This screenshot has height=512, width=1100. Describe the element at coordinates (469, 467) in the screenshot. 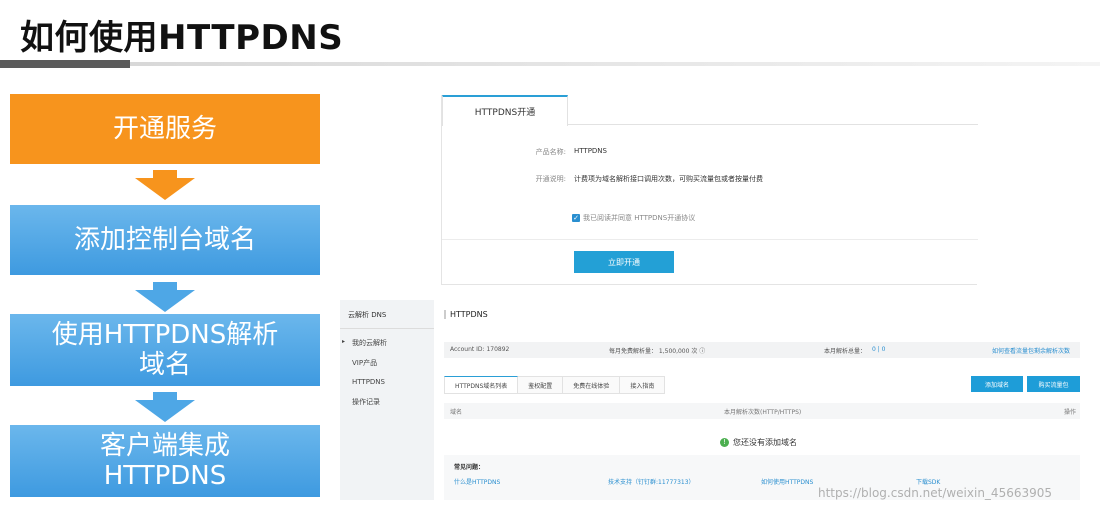

I see `faq-title: 常见问题：` at that location.